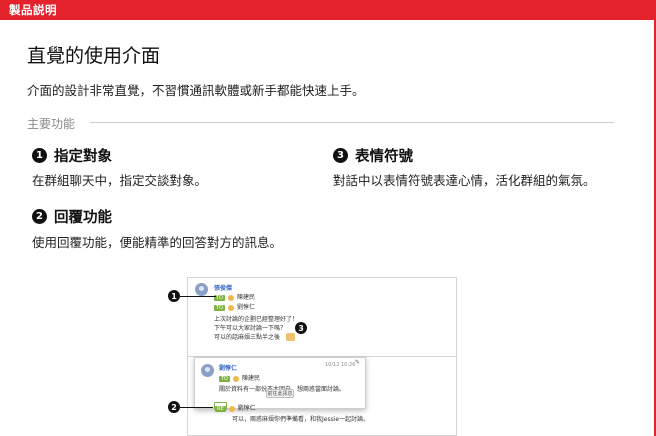 The height and width of the screenshot is (436, 656). I want to click on sender-name: 張俊傑, so click(223, 288).